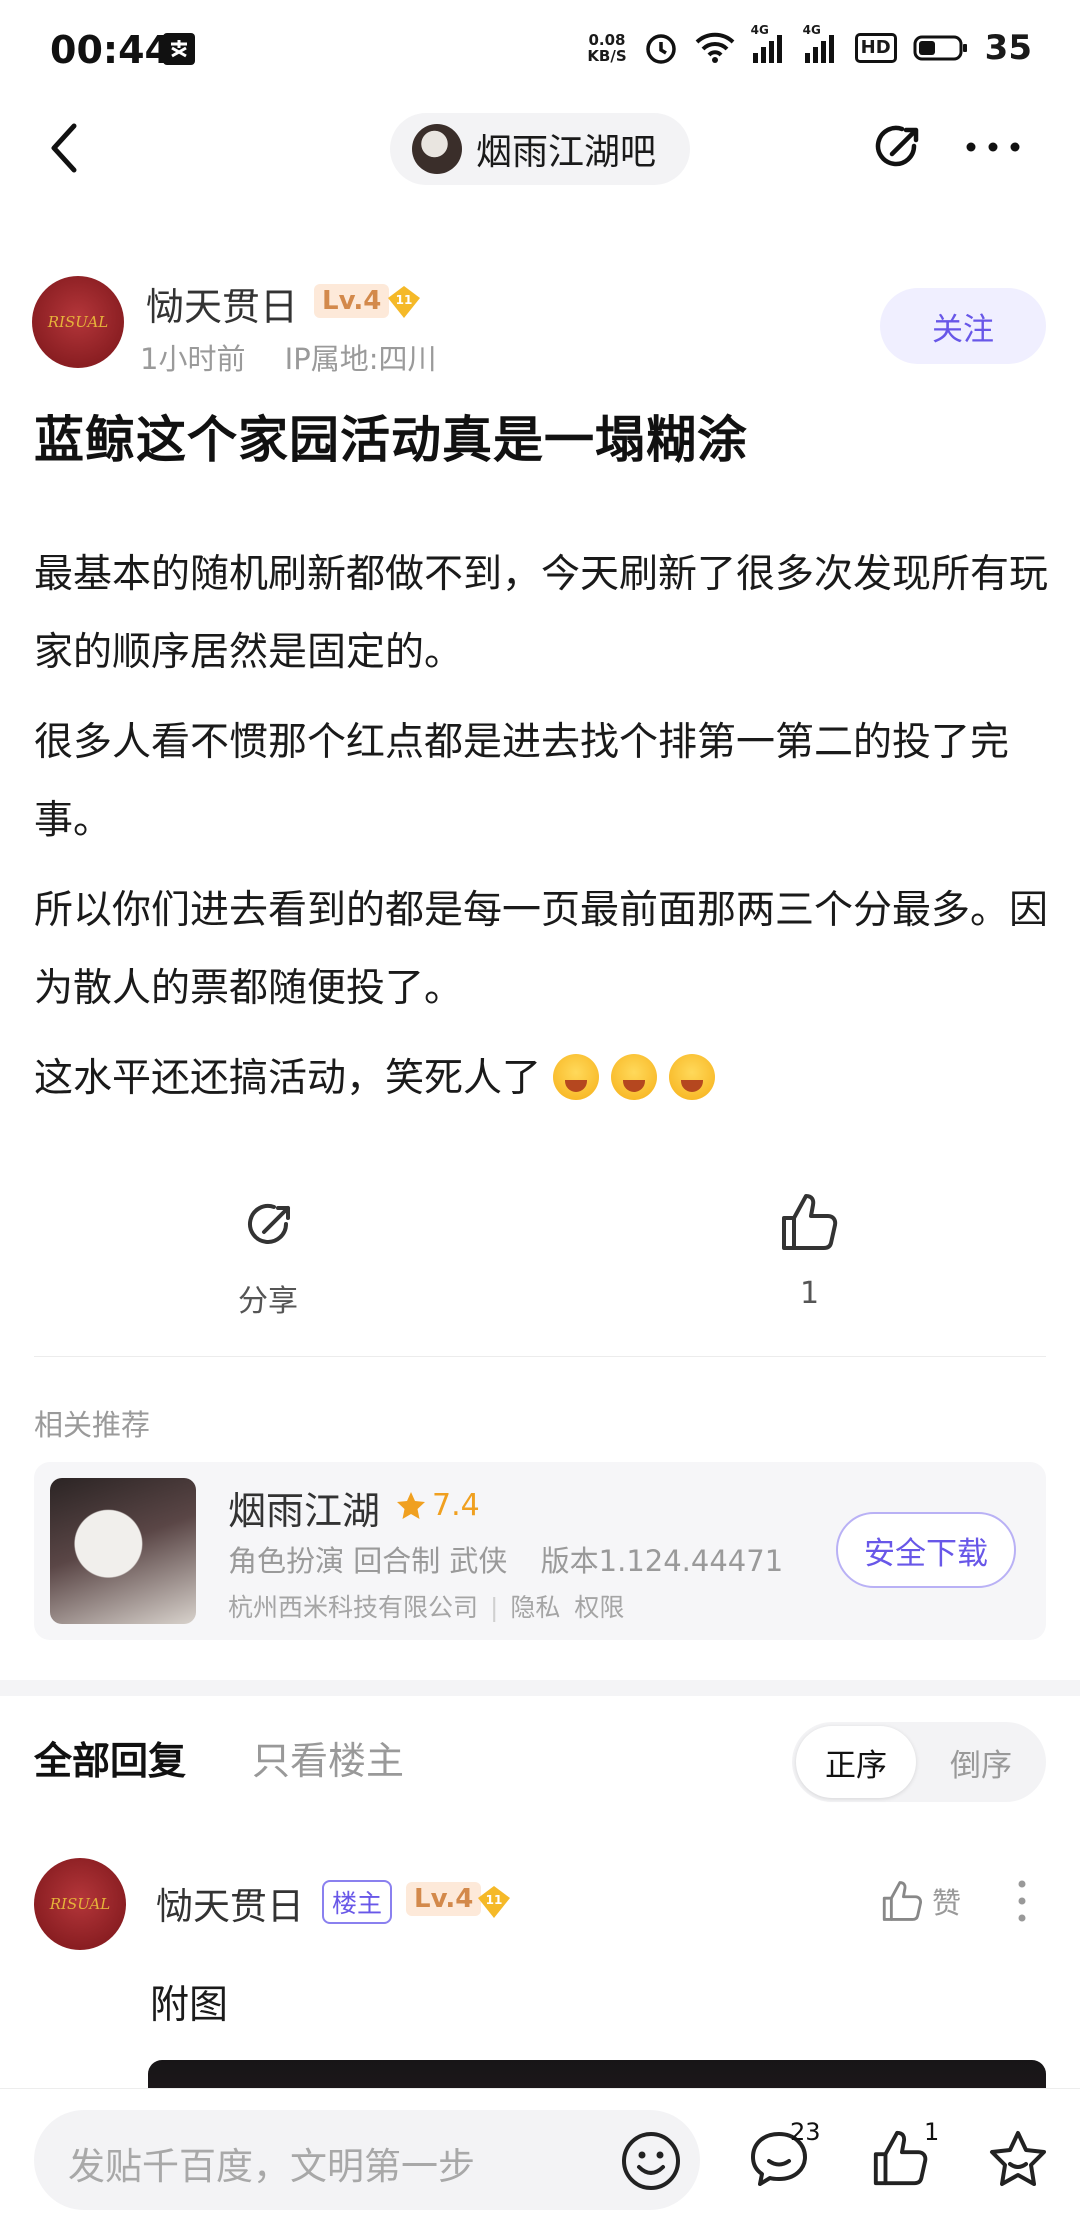 The width and height of the screenshot is (1080, 2233). Describe the element at coordinates (444, 1899) in the screenshot. I see `comment-level-badge: Lv.4` at that location.